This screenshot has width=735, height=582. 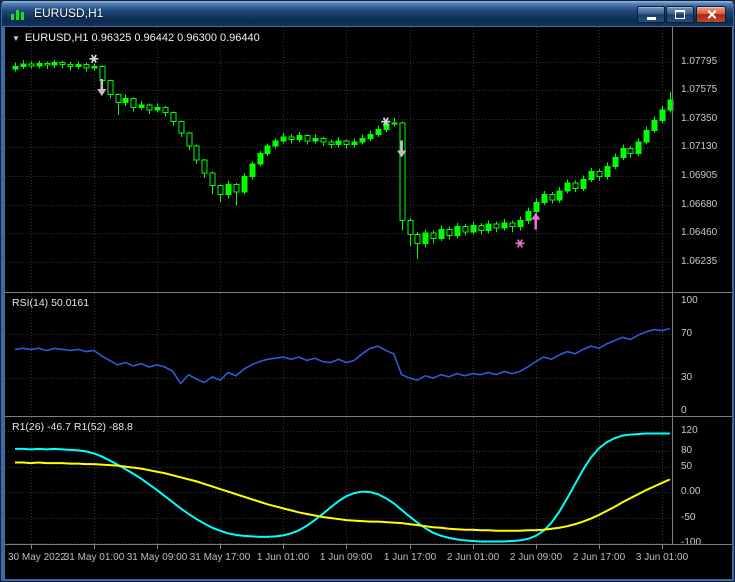 I want to click on window-icon, so click(x=19, y=13).